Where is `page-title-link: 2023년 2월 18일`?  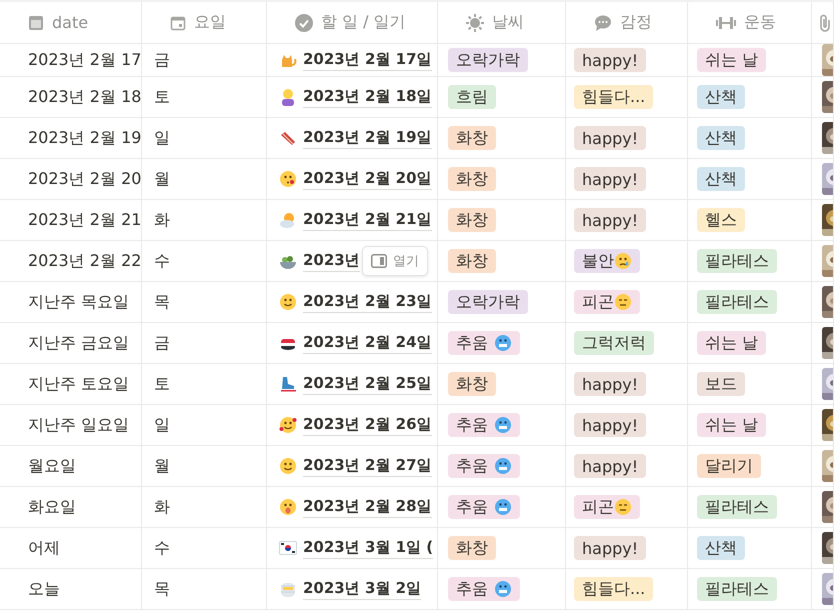 page-title-link: 2023년 2월 18일 is located at coordinates (367, 97).